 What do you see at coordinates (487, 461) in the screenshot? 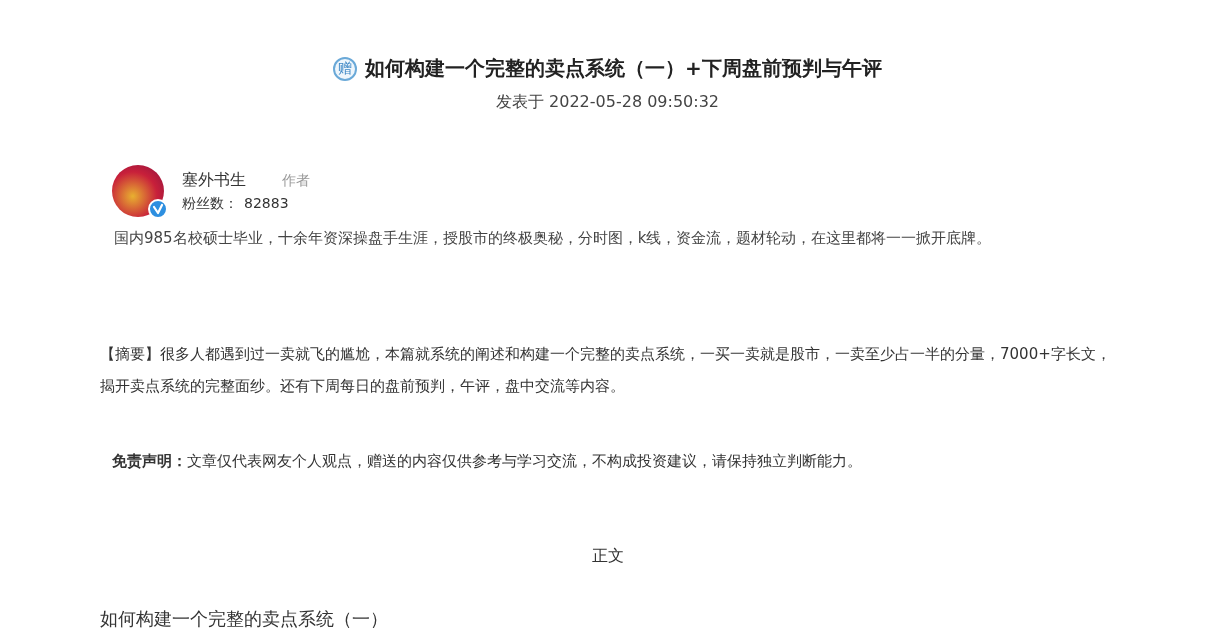
I see `disclaimer-text: 免责声明：文章仅代表网友个人观点，赠送的内容仅供参考与学习交流，不构成投资建议，请保持独立判断能力。` at bounding box center [487, 461].